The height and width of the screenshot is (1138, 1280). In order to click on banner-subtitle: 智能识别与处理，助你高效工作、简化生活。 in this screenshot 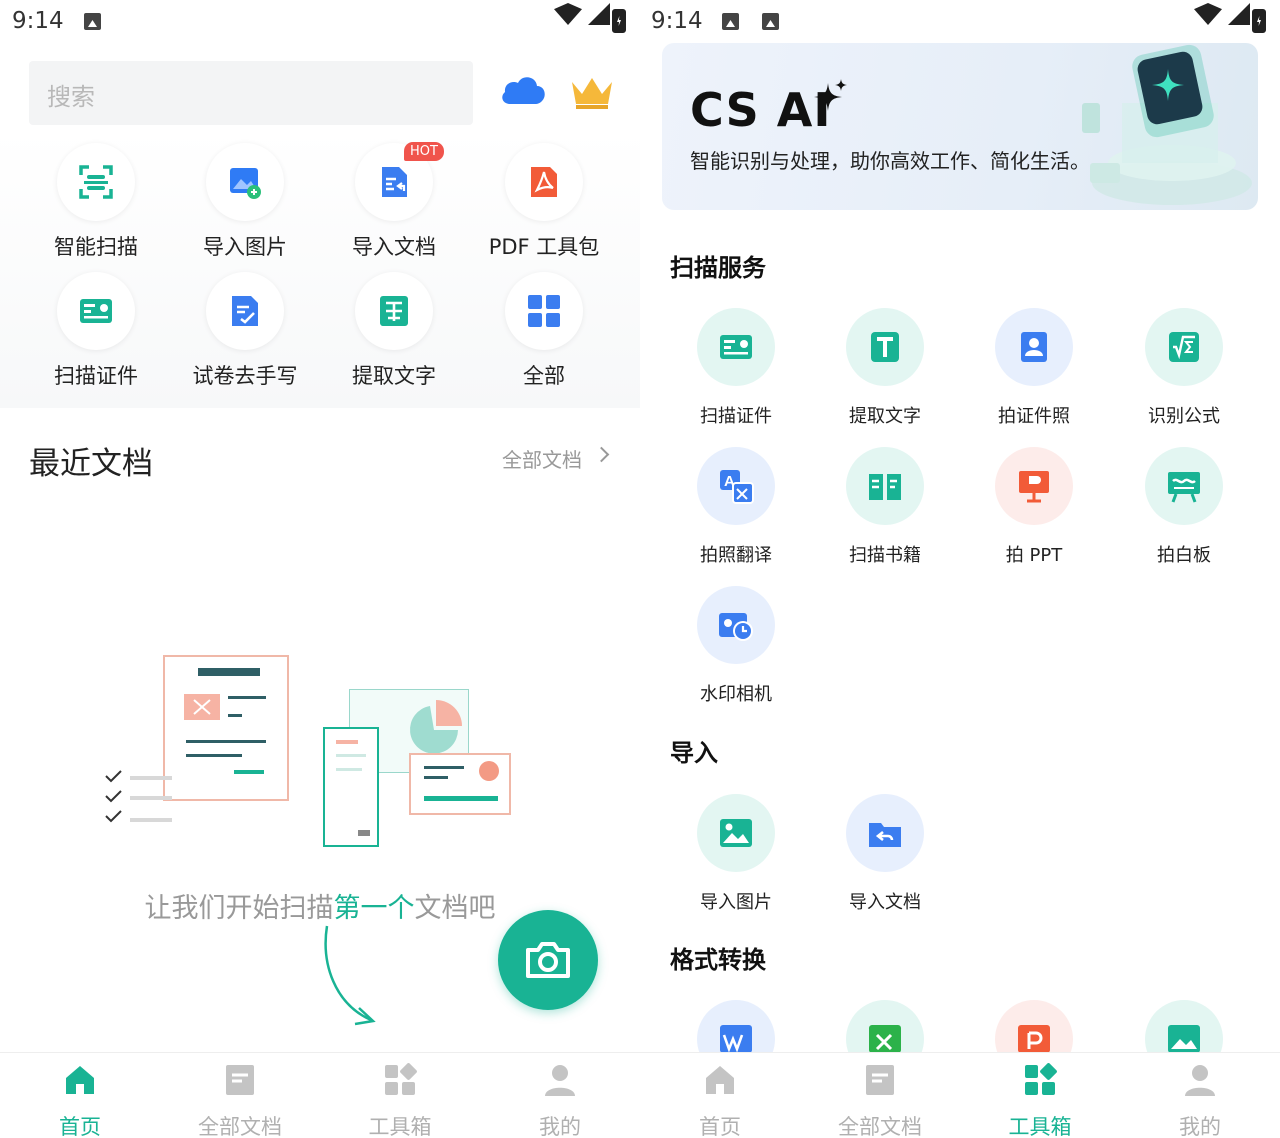, I will do `click(890, 161)`.